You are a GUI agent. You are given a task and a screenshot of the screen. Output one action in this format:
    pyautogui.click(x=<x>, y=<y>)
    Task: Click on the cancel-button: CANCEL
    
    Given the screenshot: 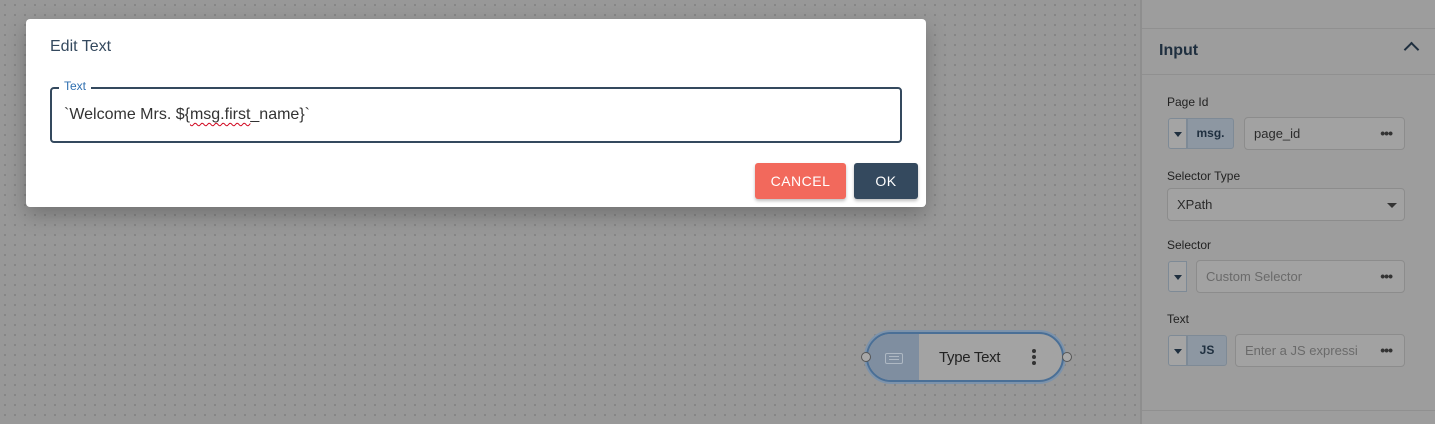 What is the action you would take?
    pyautogui.click(x=800, y=181)
    